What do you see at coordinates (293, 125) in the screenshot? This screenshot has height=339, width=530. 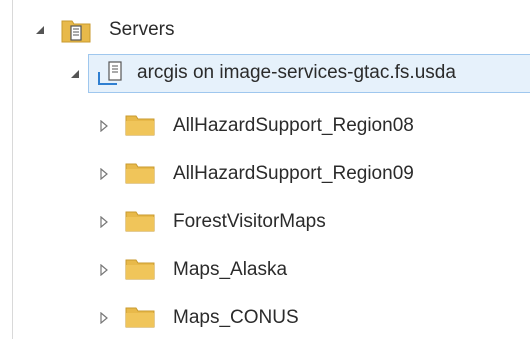 I see `tree-node-label: AllHazardSupport_Region08` at bounding box center [293, 125].